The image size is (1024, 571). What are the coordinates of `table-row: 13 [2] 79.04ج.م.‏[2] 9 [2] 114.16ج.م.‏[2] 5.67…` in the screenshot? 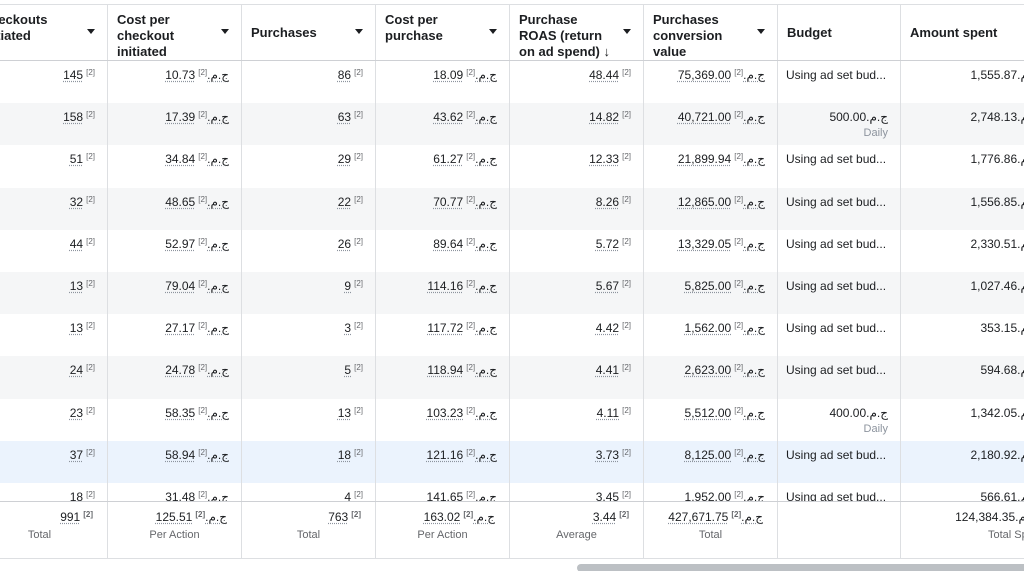 It's located at (512, 293).